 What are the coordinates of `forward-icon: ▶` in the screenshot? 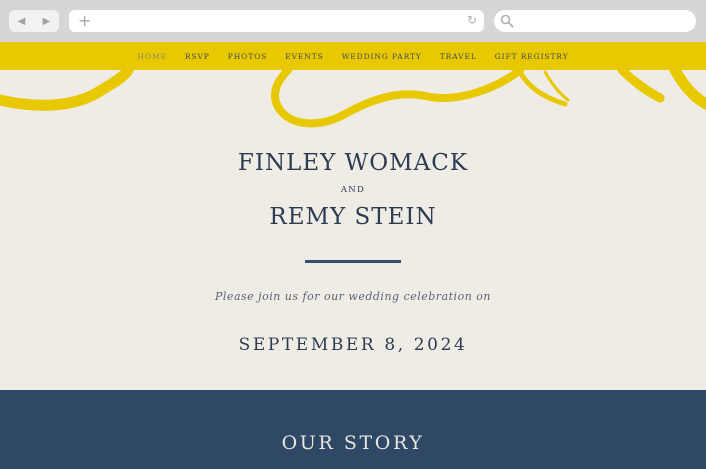 It's located at (47, 21).